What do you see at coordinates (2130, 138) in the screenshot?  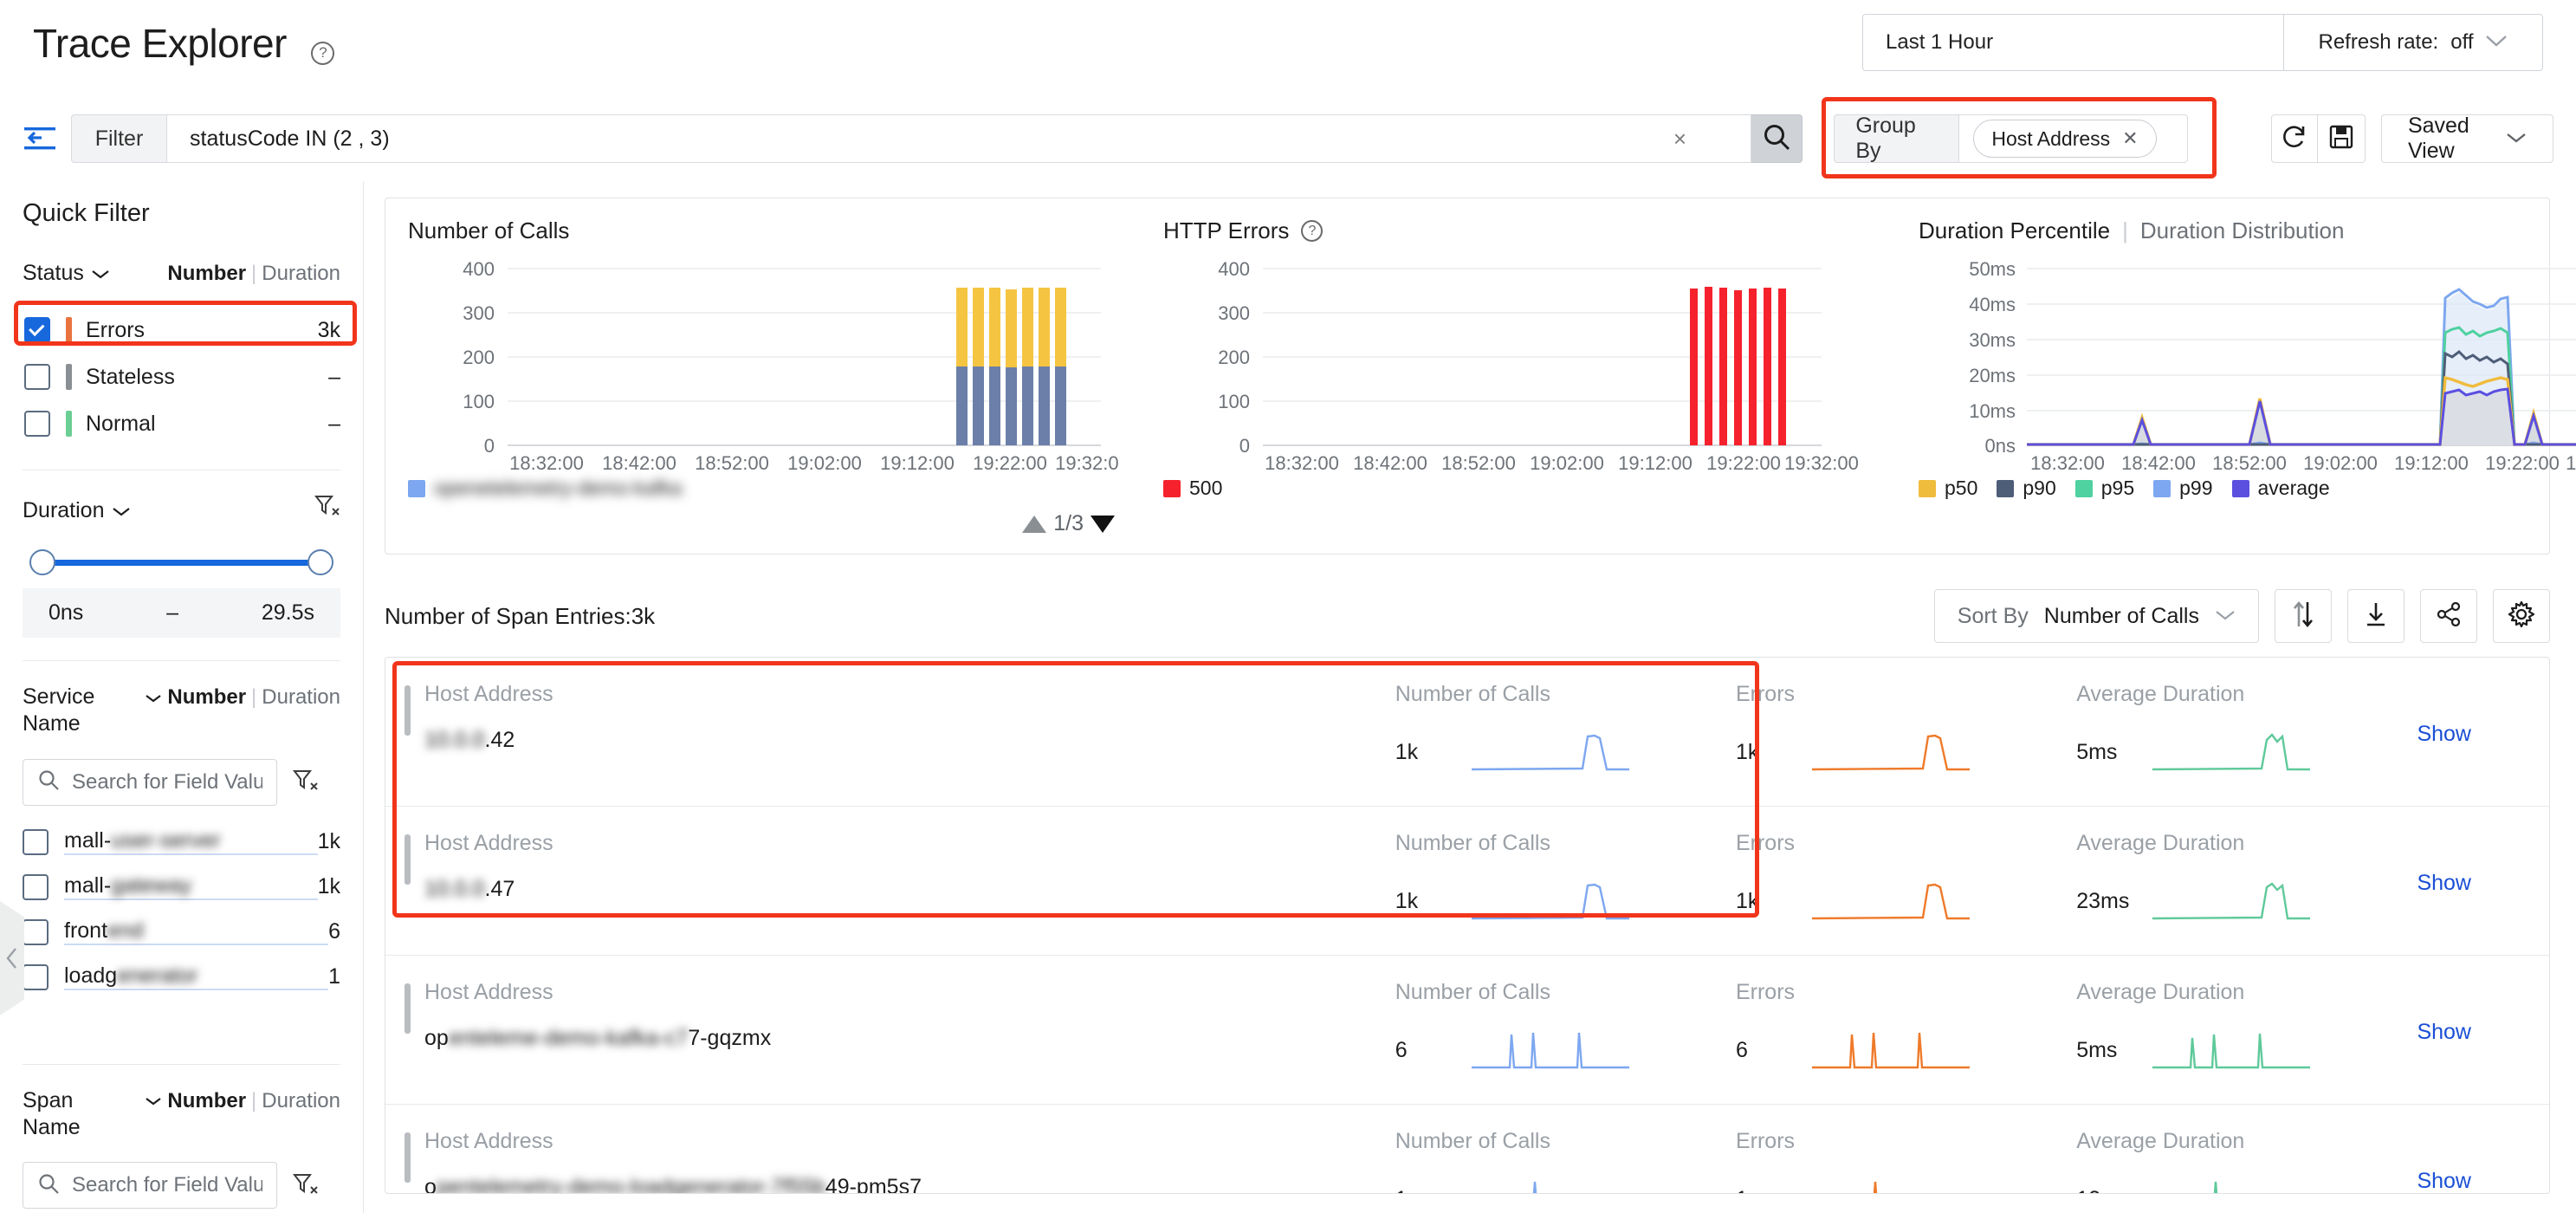 I see `close-icon: ✕` at bounding box center [2130, 138].